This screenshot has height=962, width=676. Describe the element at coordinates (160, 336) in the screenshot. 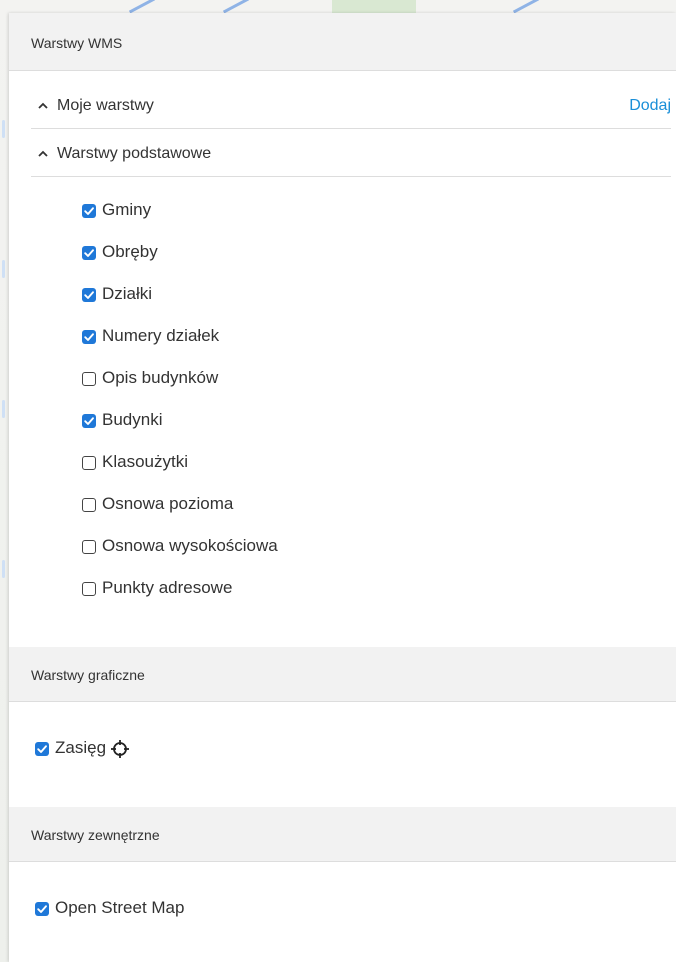

I see `layer-label: Numery działek` at that location.